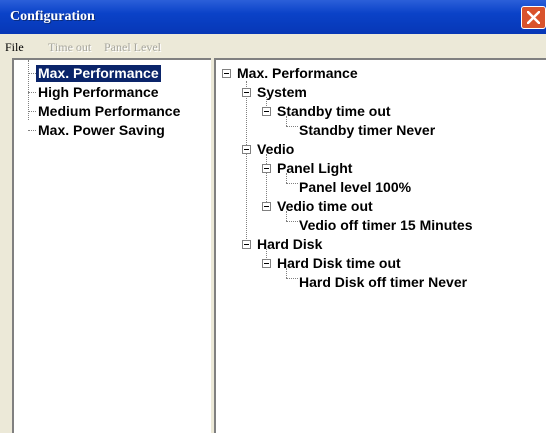 The width and height of the screenshot is (546, 433). What do you see at coordinates (325, 206) in the screenshot?
I see `tree-node-vedio-timeout: Vedio time out` at bounding box center [325, 206].